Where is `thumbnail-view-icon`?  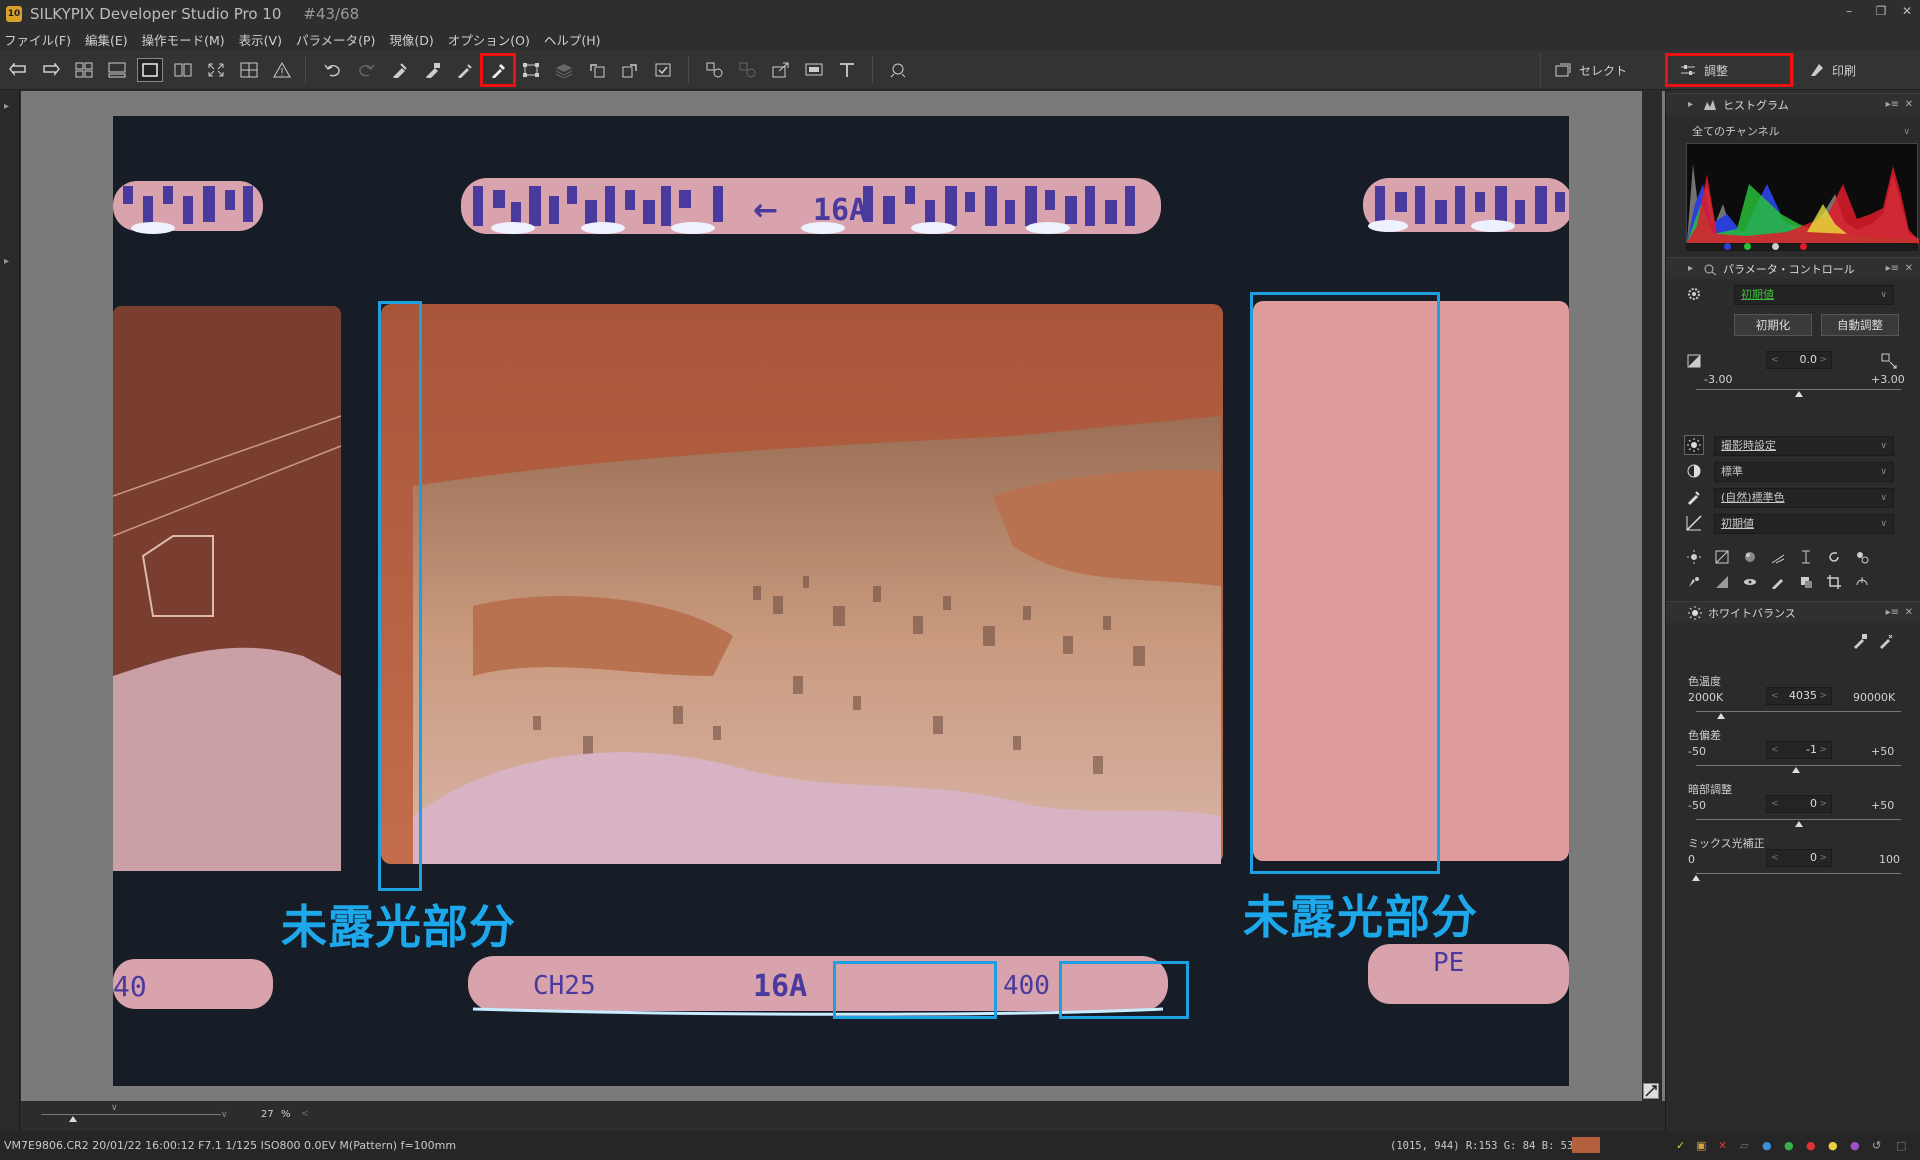
thumbnail-view-icon is located at coordinates (84, 70).